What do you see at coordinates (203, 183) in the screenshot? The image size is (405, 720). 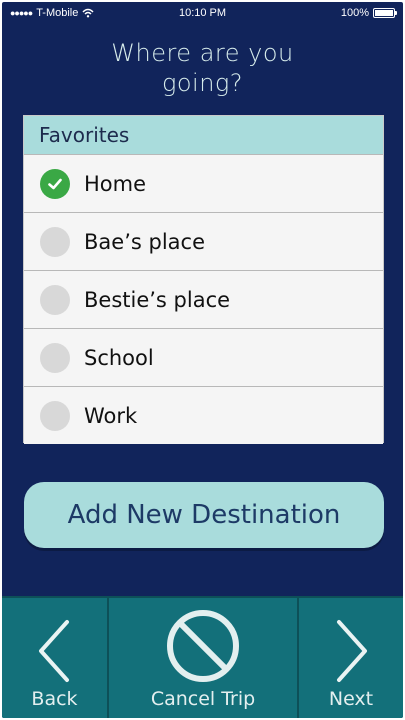 I see `favorite-item-home: Home` at bounding box center [203, 183].